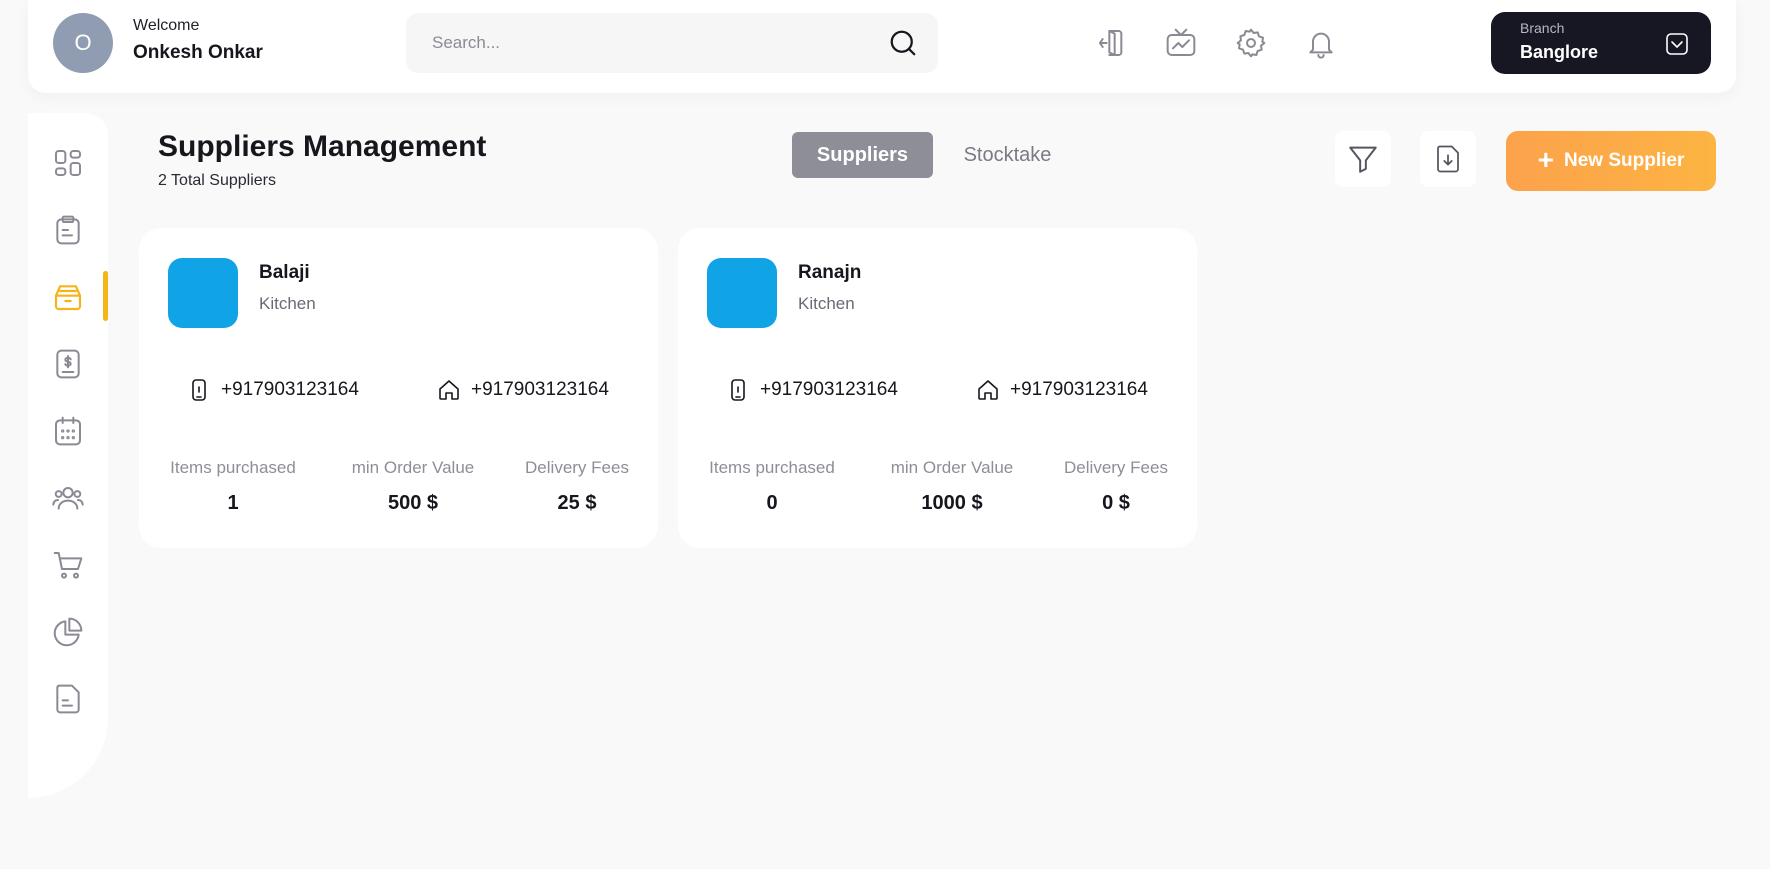 Image resolution: width=1770 pixels, height=869 pixels. What do you see at coordinates (198, 52) in the screenshot?
I see `username: Onkesh Onkar` at bounding box center [198, 52].